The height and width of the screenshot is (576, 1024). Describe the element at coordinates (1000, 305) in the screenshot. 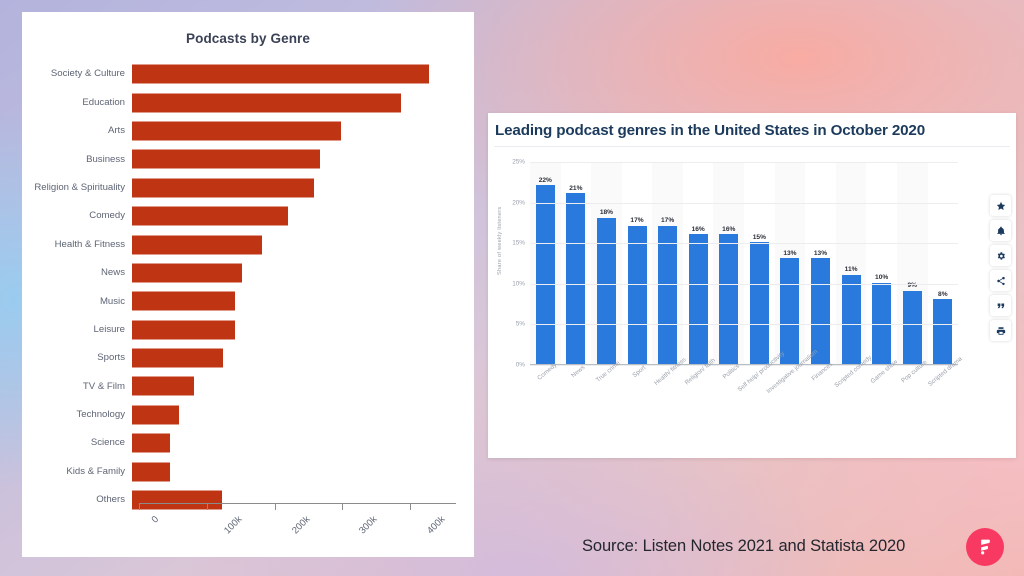

I see `cite-icon` at that location.